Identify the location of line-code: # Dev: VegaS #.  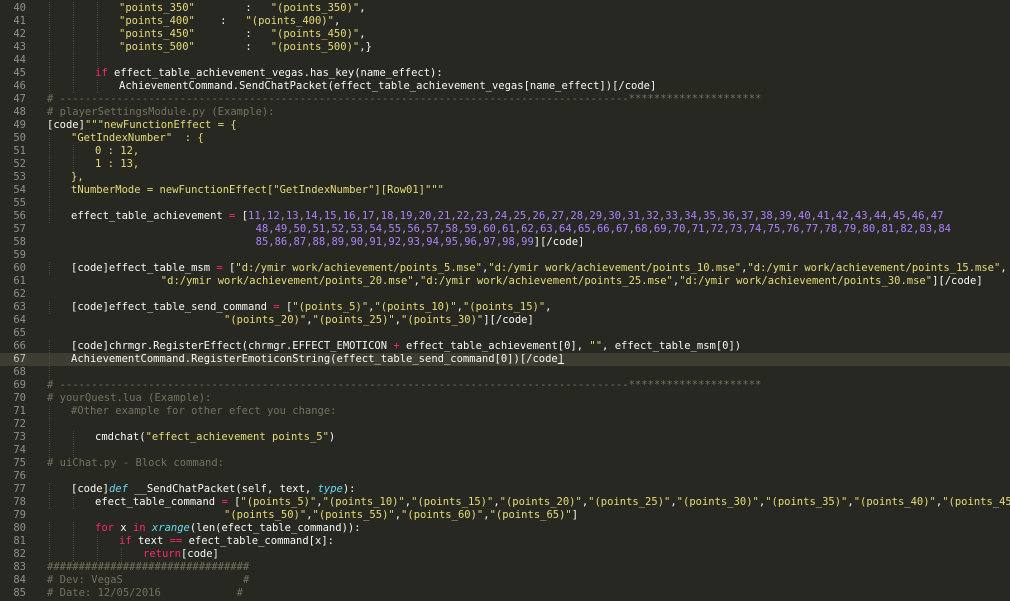
(148, 580).